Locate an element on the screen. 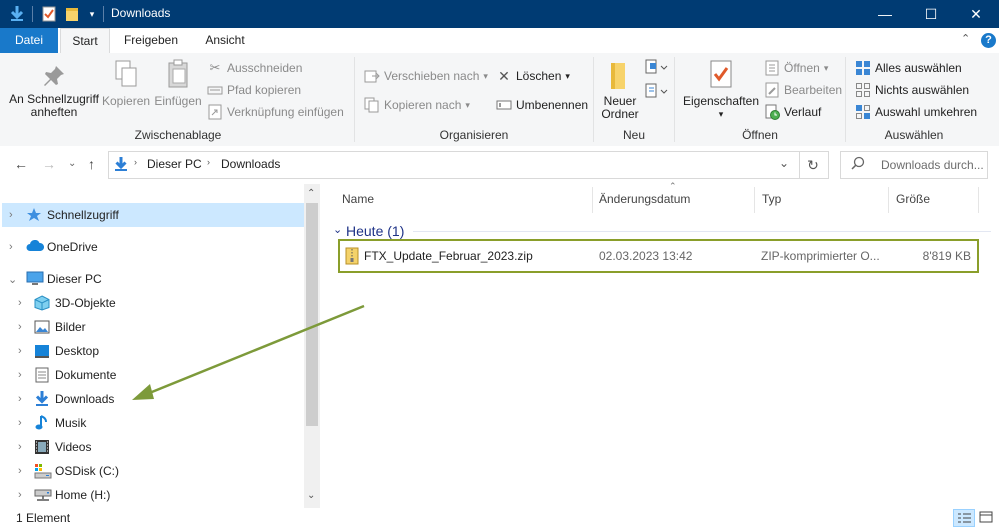 Image resolution: width=999 pixels, height=529 pixels. copy-path-button: Pfad kopieren is located at coordinates (254, 90).